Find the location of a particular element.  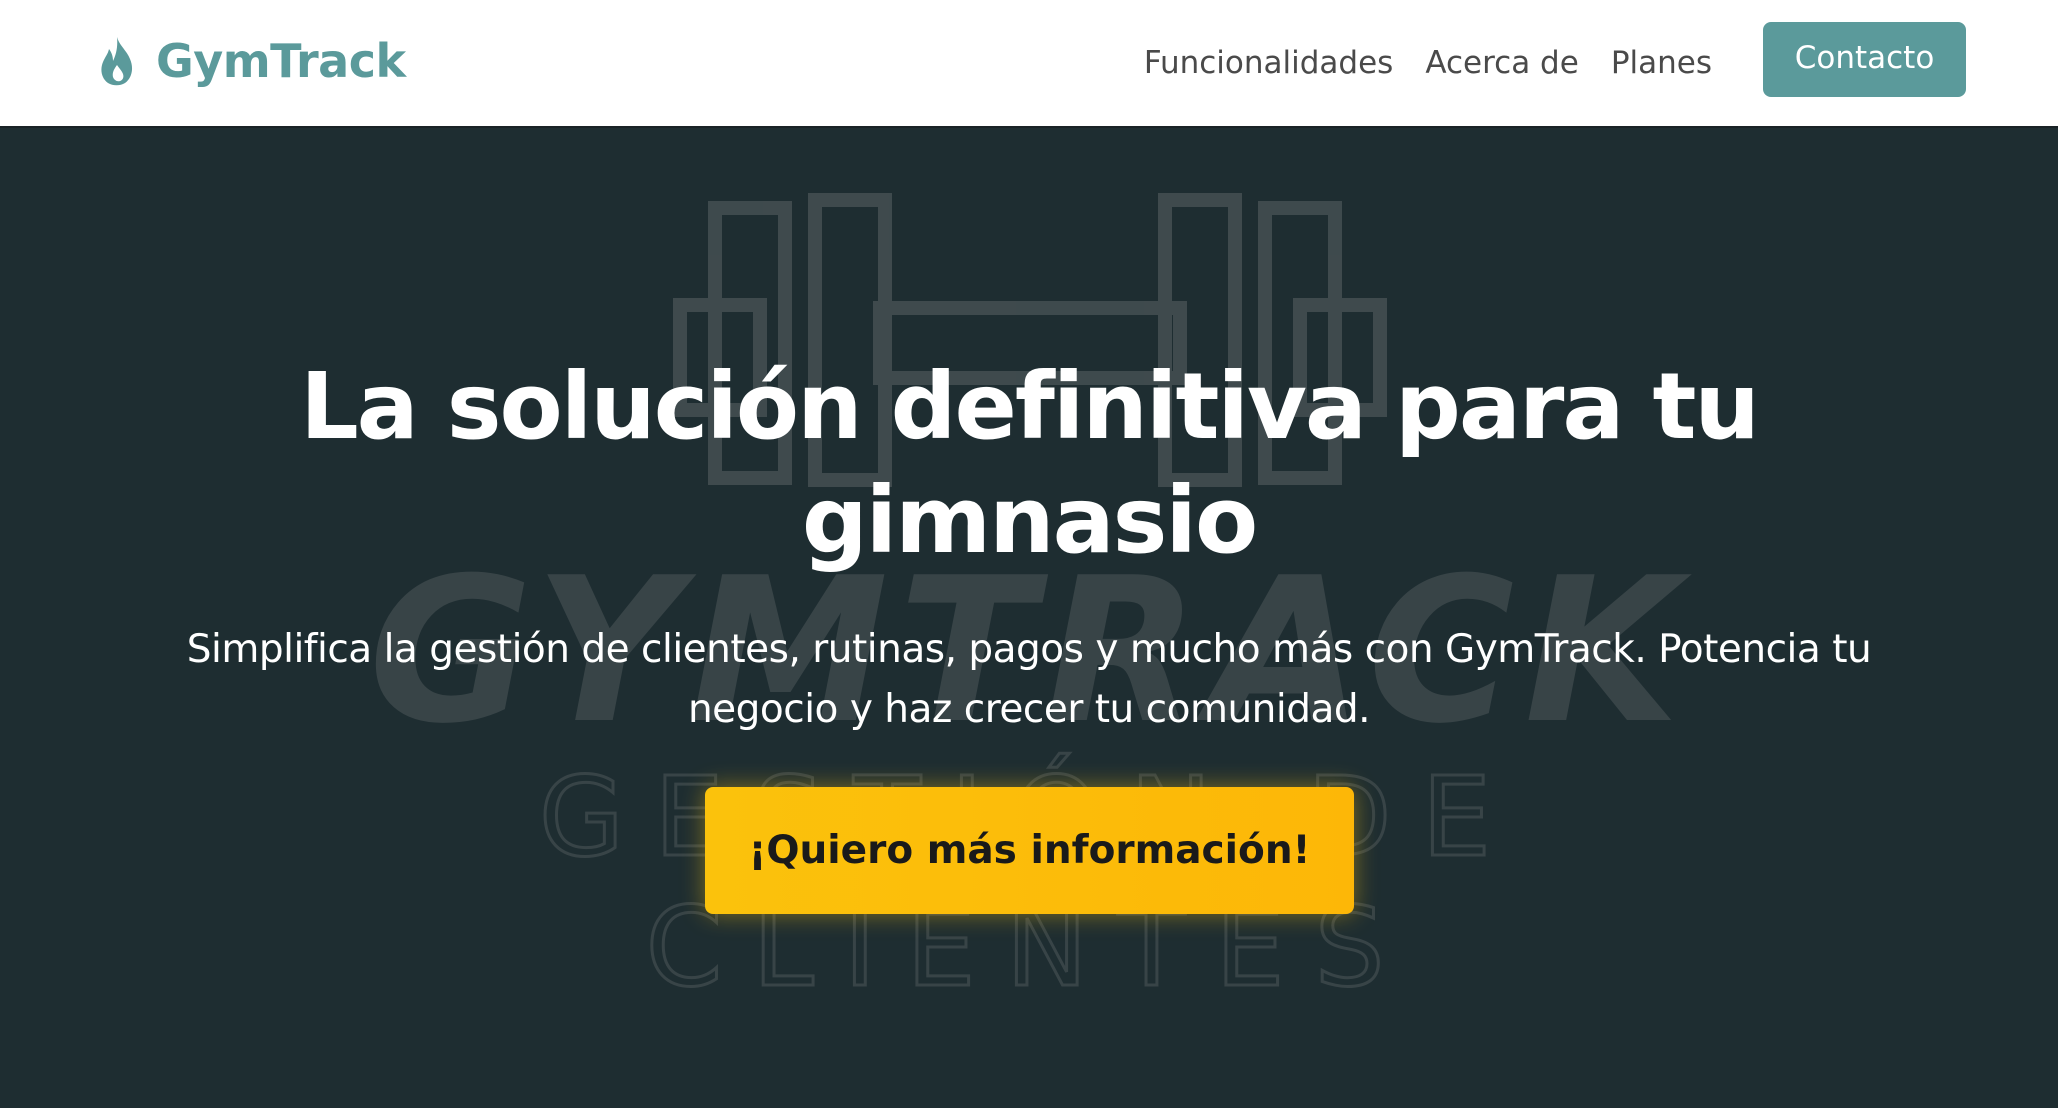

brand-logo: GymTrack is located at coordinates (251, 61).